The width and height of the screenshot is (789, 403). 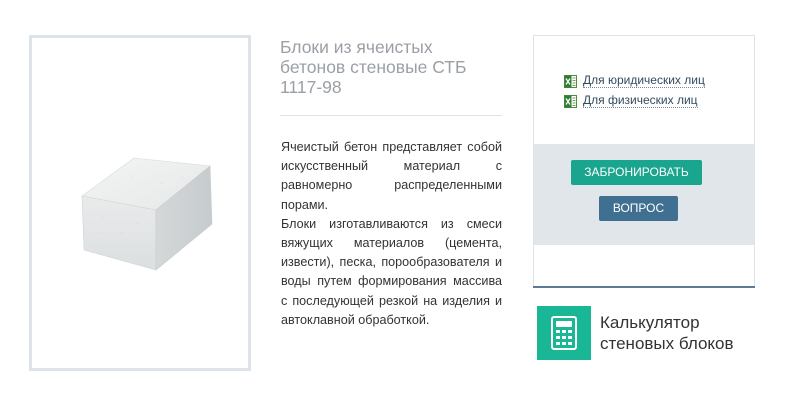 I want to click on price-link-legal: Для юридических лиц, so click(x=634, y=81).